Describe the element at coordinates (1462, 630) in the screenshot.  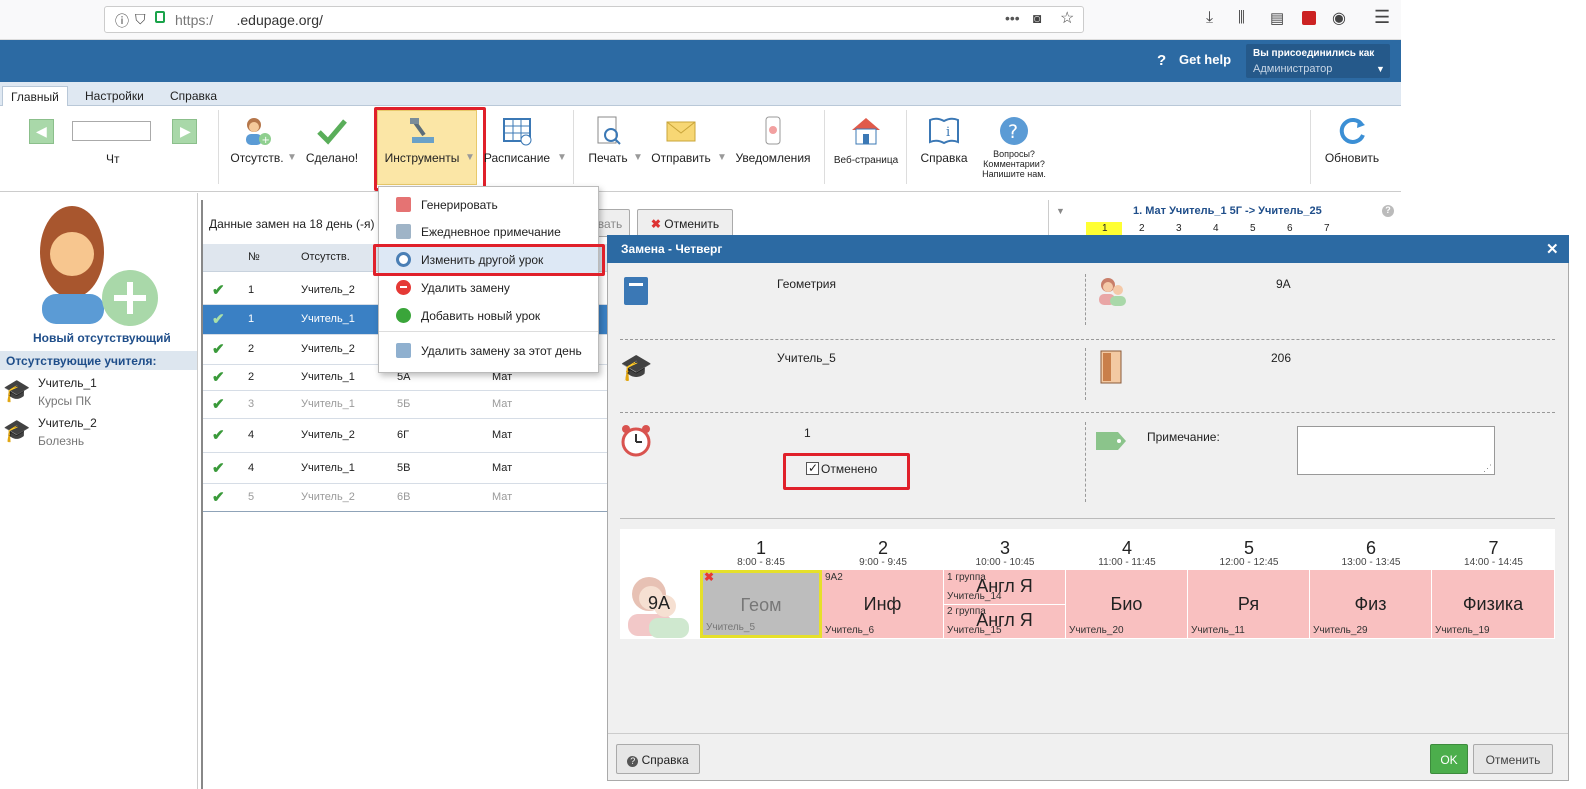
I see `lesson-teacher: Учитель_19` at that location.